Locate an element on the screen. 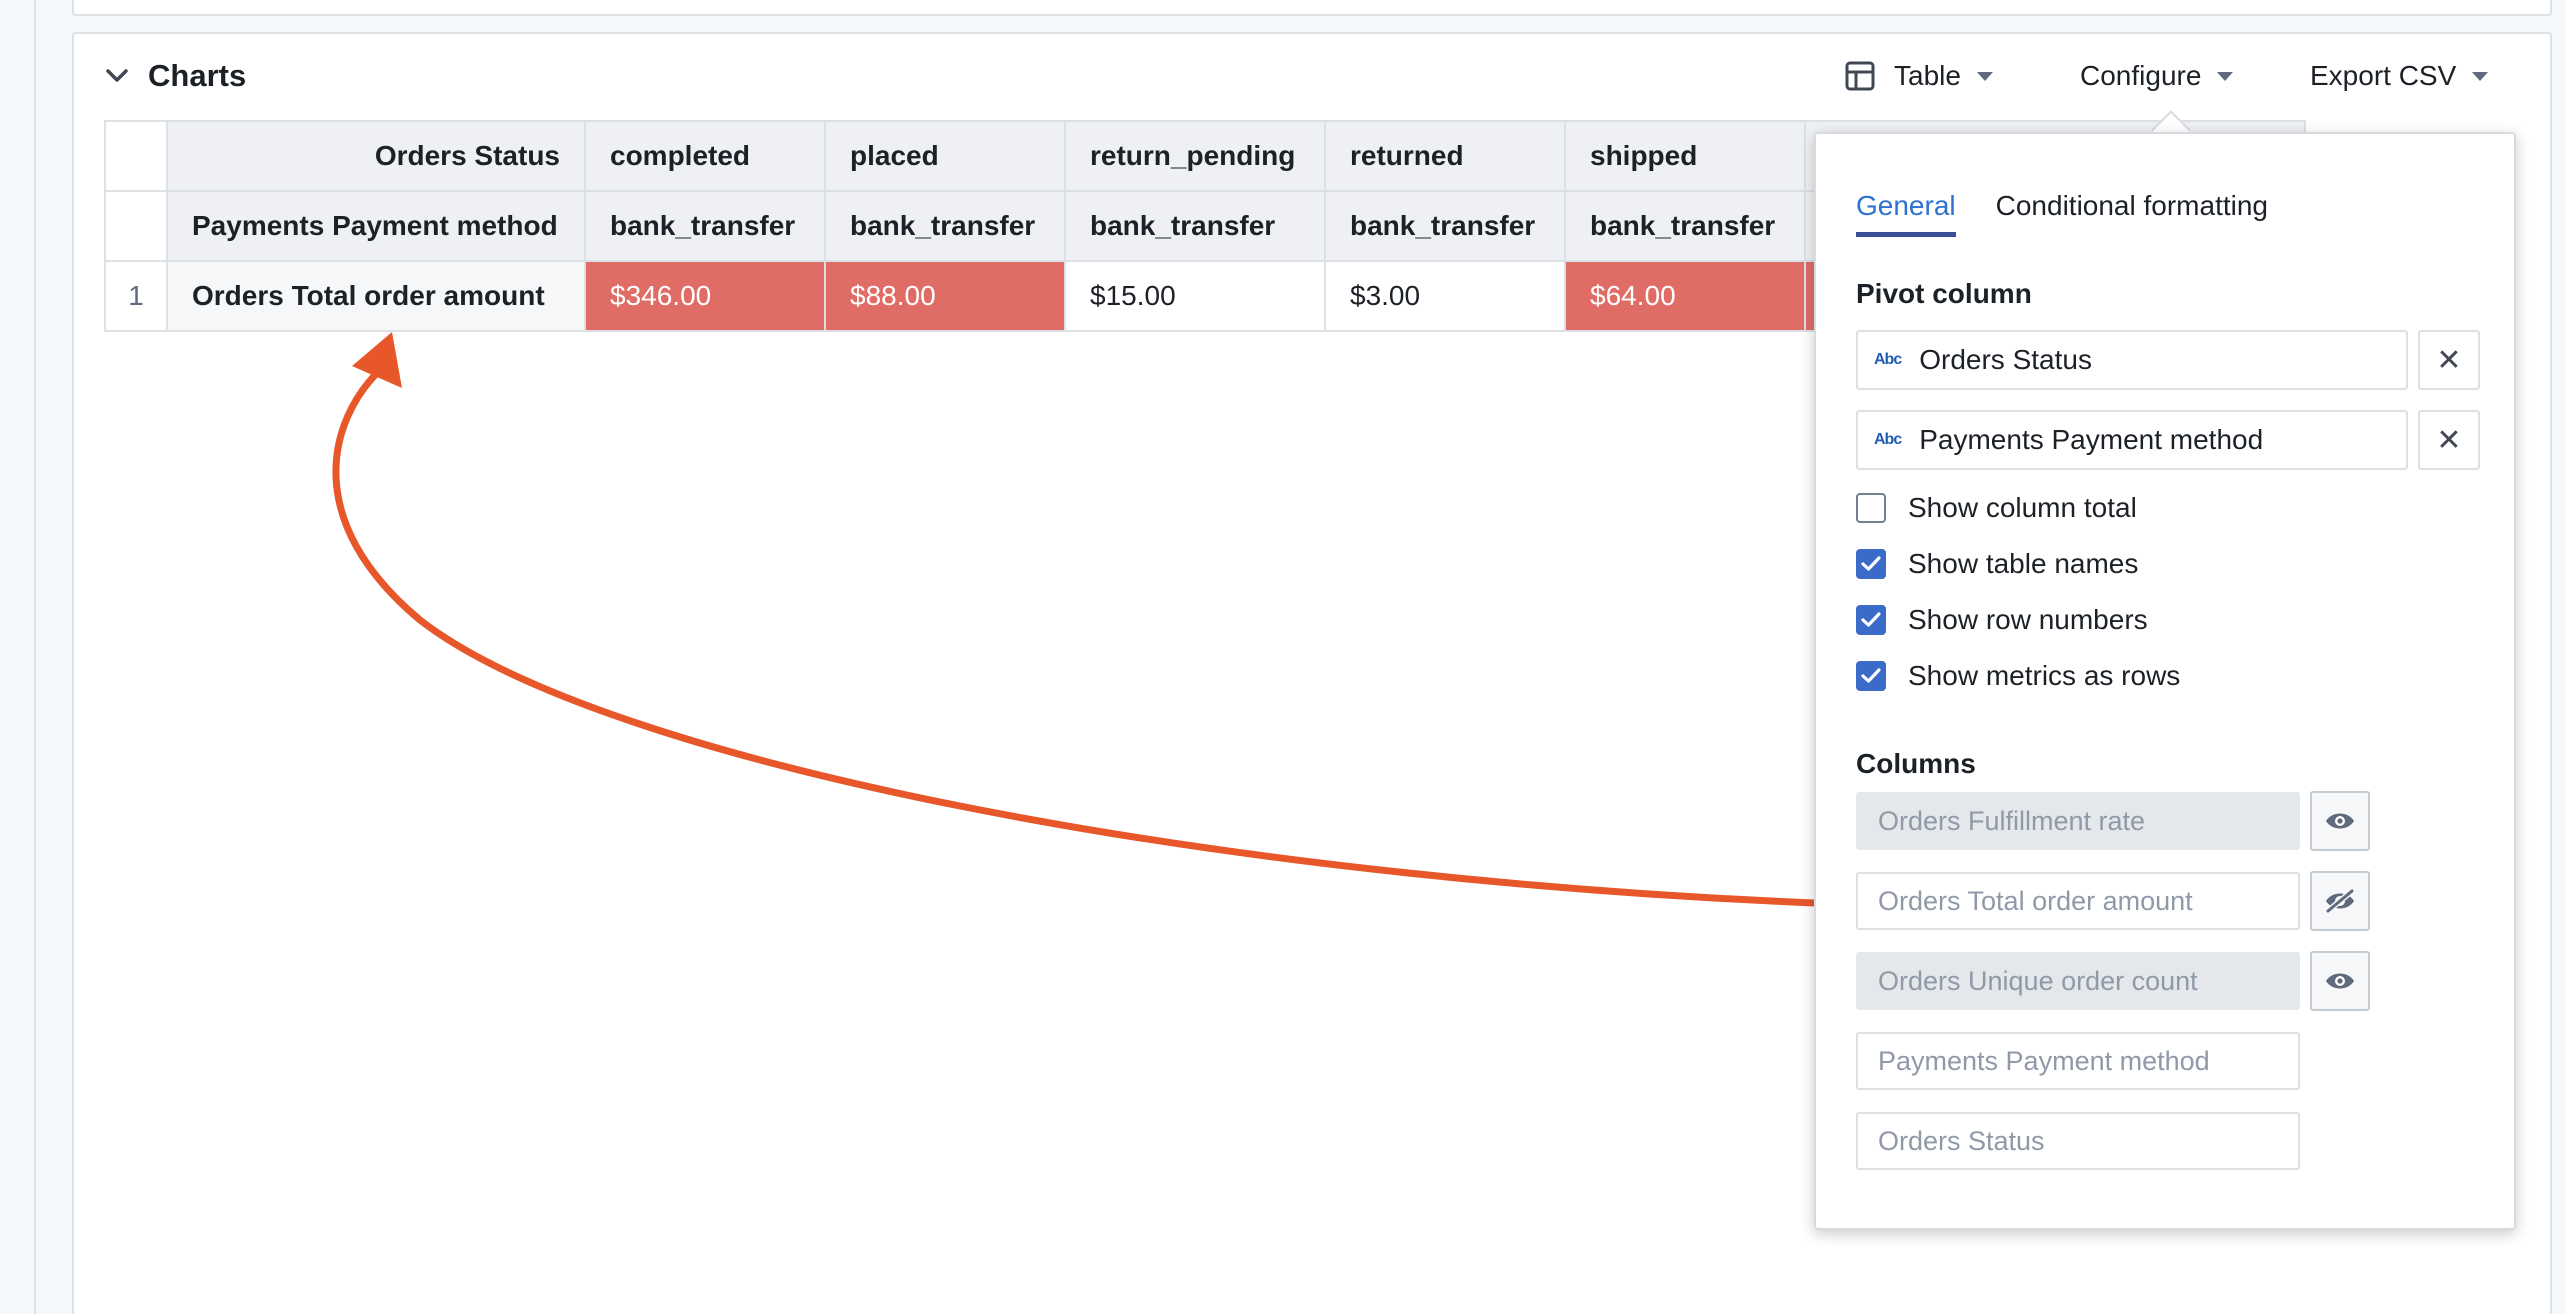 The height and width of the screenshot is (1314, 2566). checkbox-show-table-names: Show table names is located at coordinates (1997, 564).